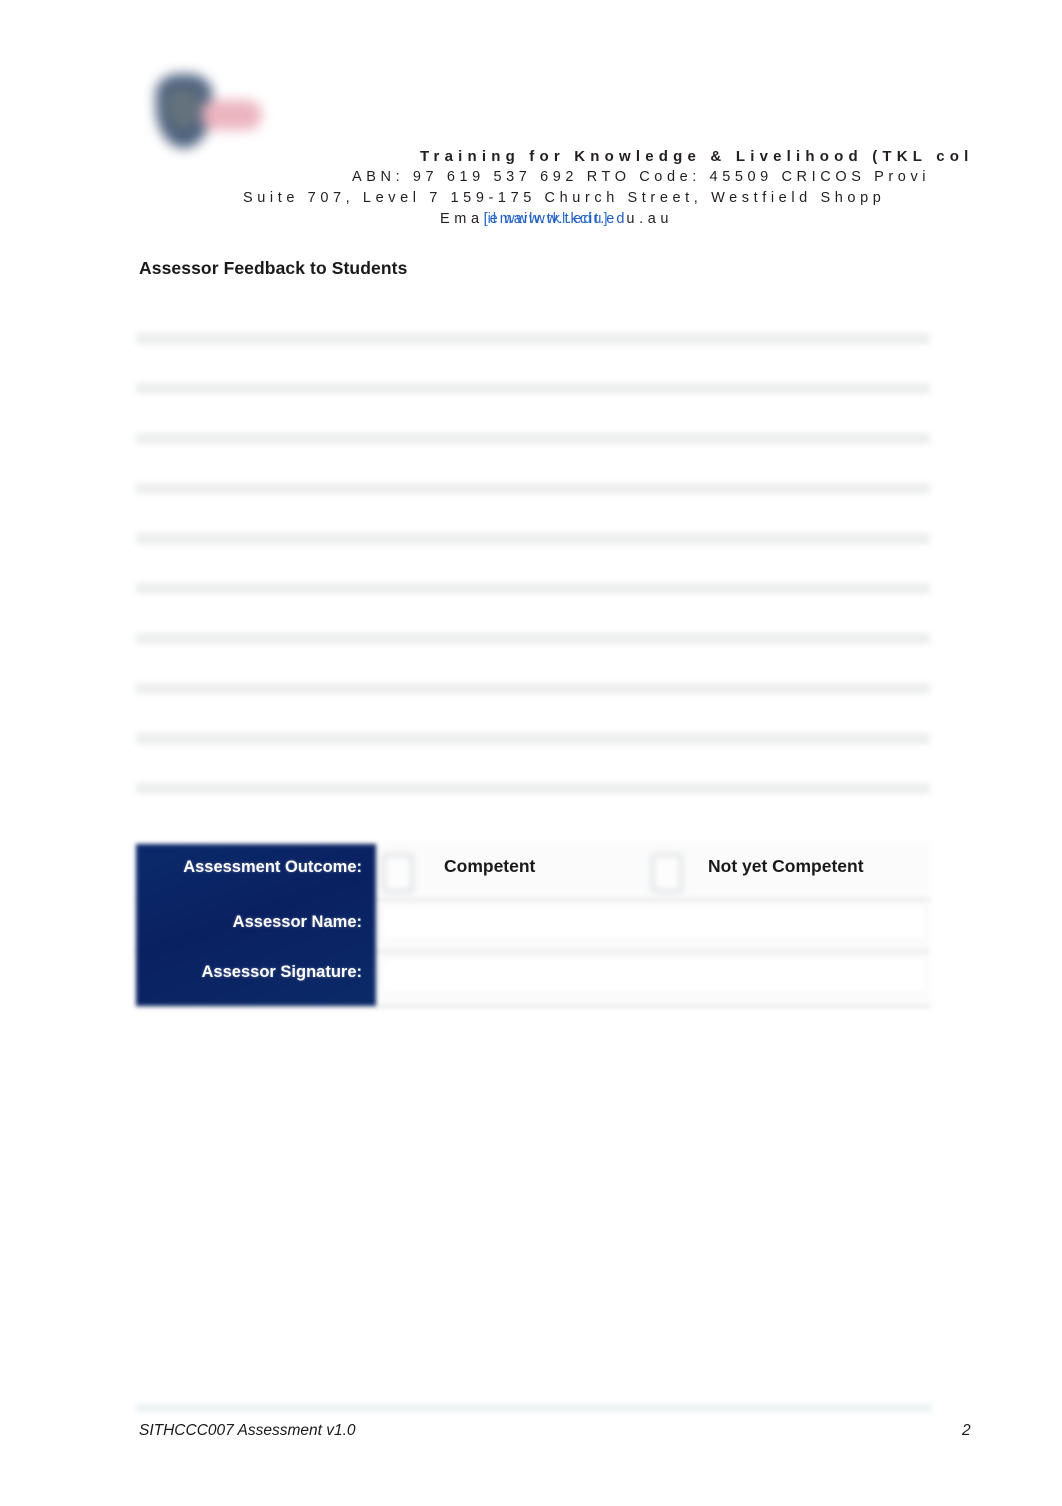  I want to click on assessor-name-label: Assessor Name:, so click(297, 922).